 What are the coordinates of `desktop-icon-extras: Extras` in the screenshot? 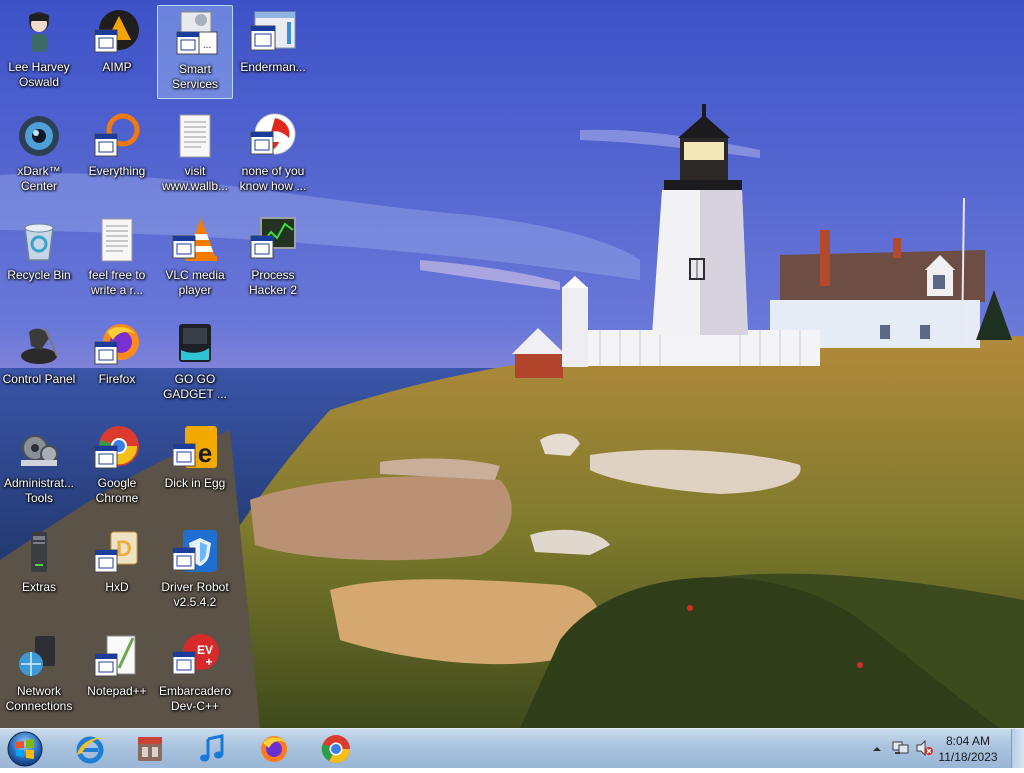 It's located at (39, 571).